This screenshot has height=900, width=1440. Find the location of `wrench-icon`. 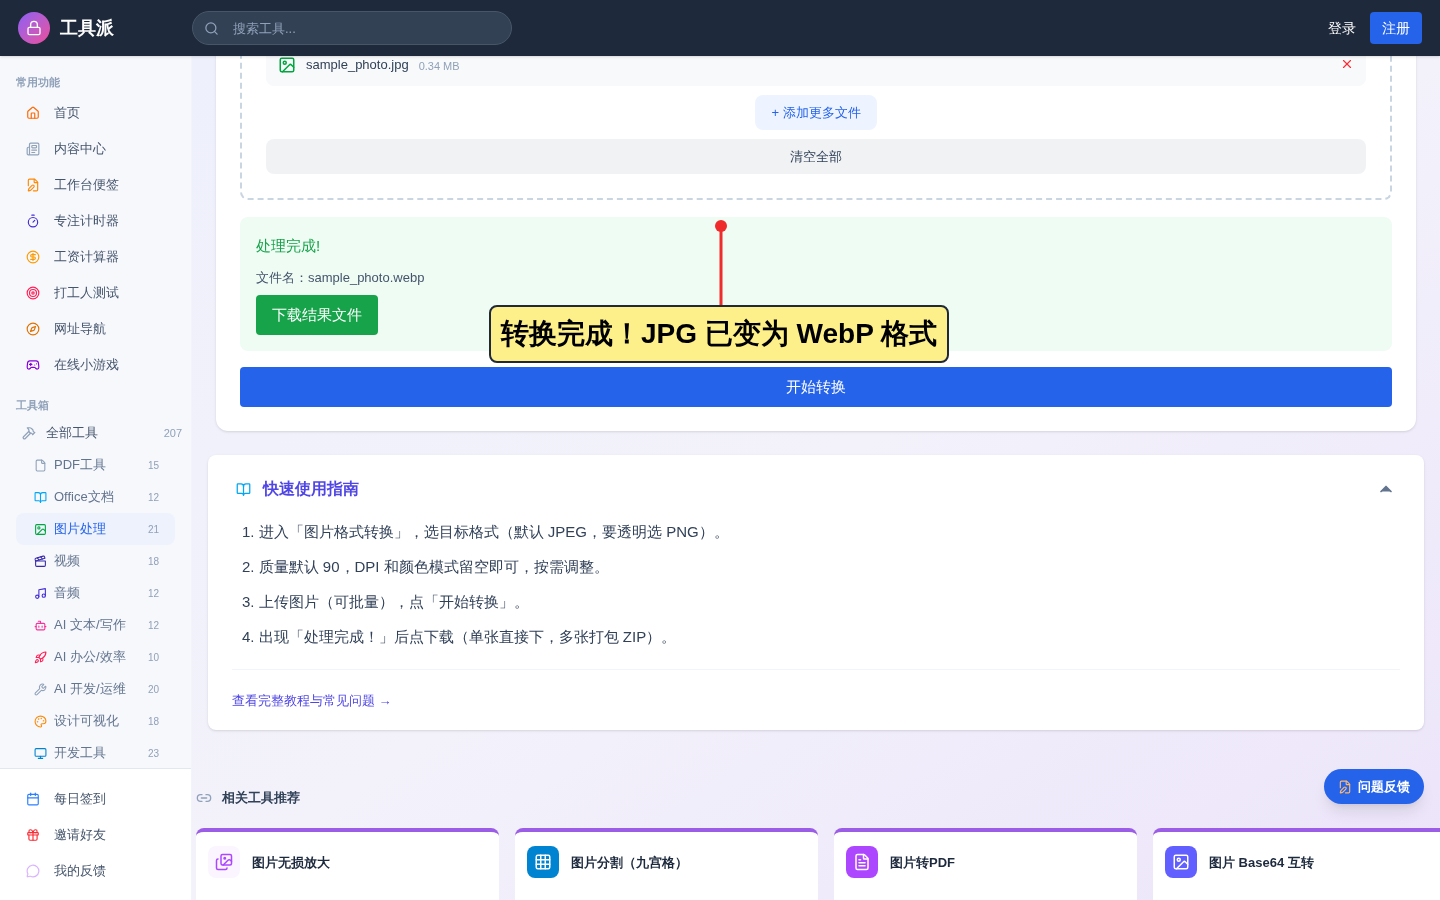

wrench-icon is located at coordinates (40, 689).